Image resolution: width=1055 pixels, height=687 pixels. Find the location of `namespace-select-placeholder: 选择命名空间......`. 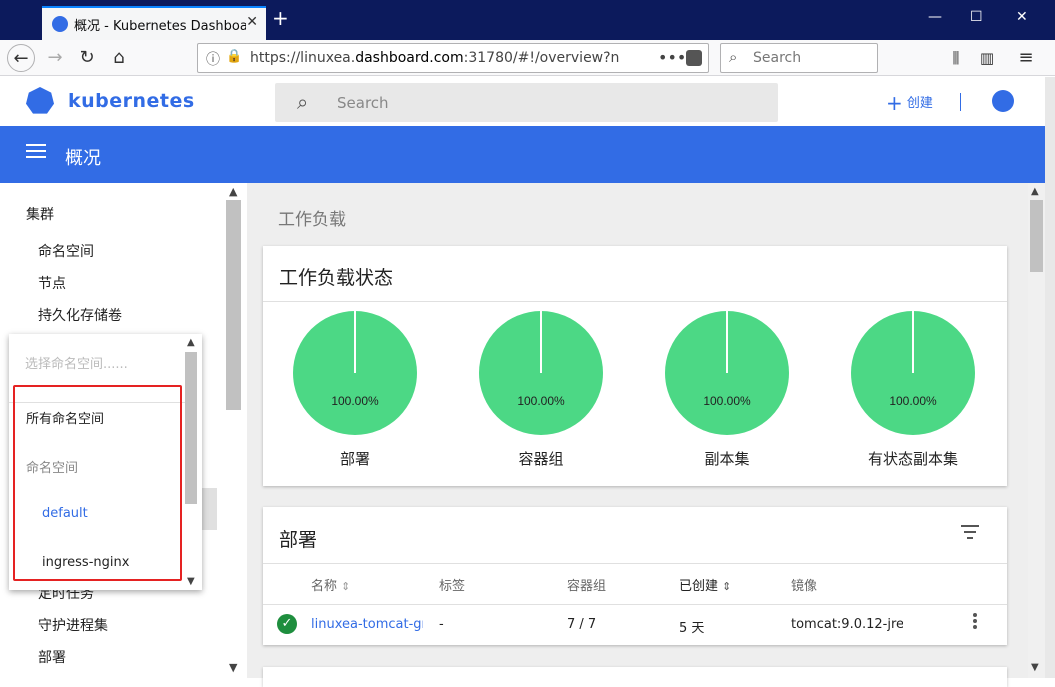

namespace-select-placeholder: 选择命名空间...... is located at coordinates (76, 362).